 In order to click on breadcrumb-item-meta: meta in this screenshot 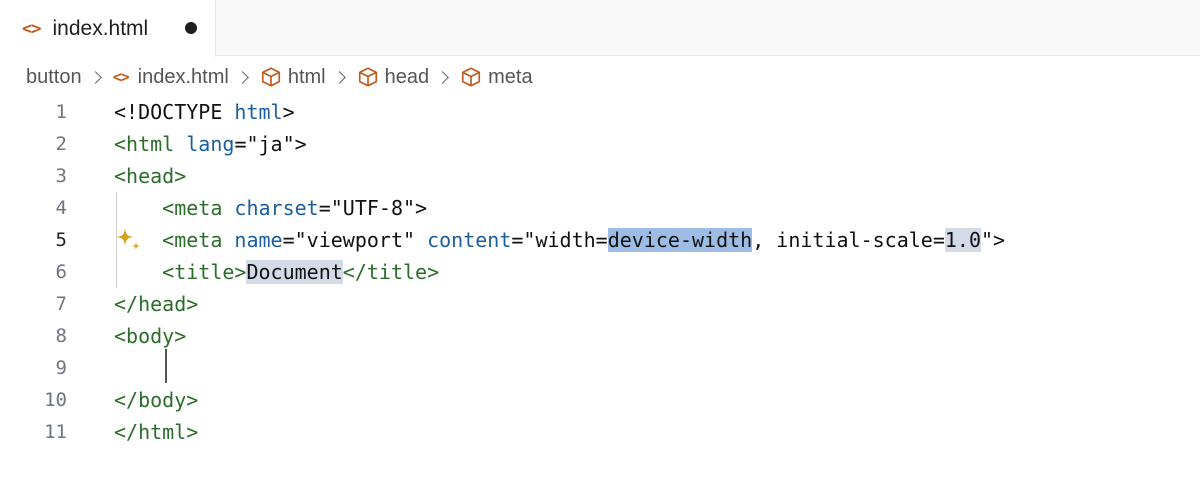, I will do `click(496, 77)`.